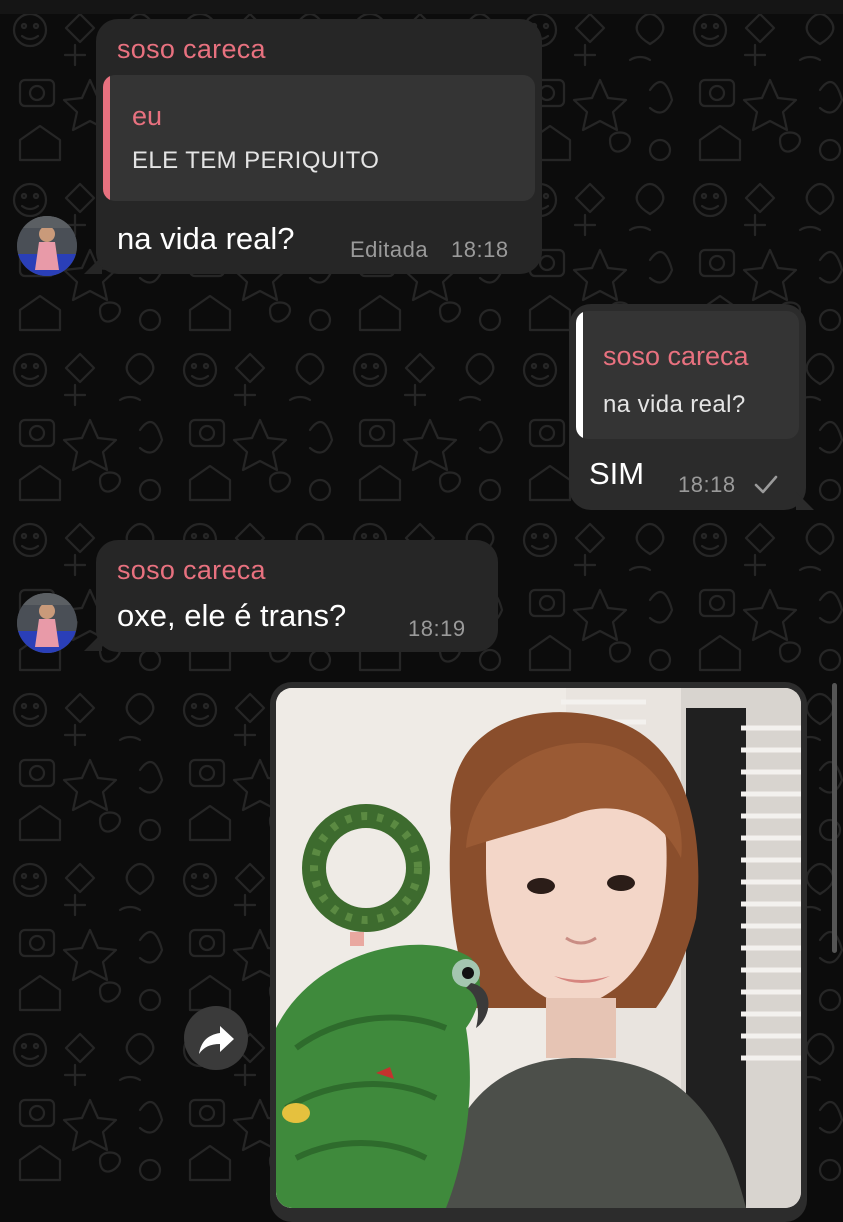  What do you see at coordinates (319, 138) in the screenshot?
I see `reply-quote: eu ELE TEM PERIQUITO` at bounding box center [319, 138].